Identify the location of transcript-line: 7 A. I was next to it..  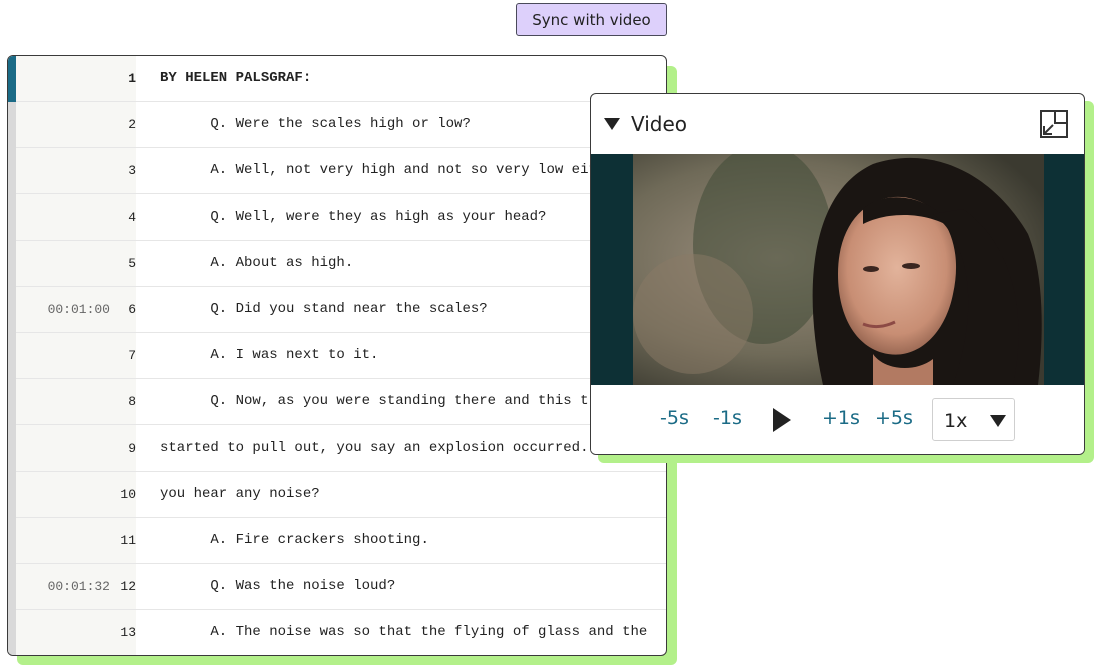
(341, 356).